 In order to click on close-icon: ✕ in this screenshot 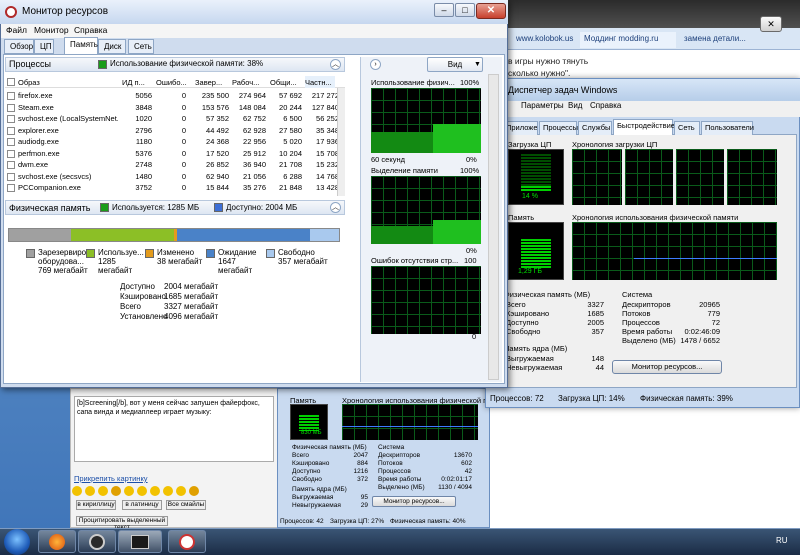, I will do `click(491, 11)`.